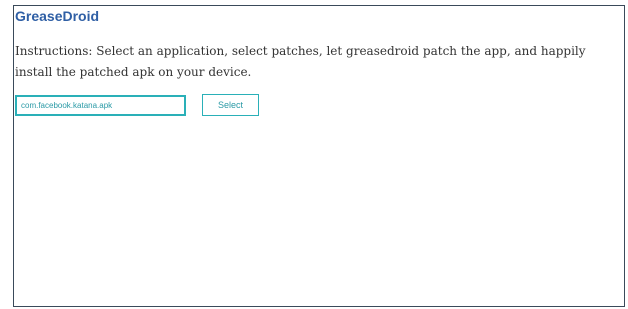 This screenshot has height=309, width=628. I want to click on select-button: Select, so click(230, 105).